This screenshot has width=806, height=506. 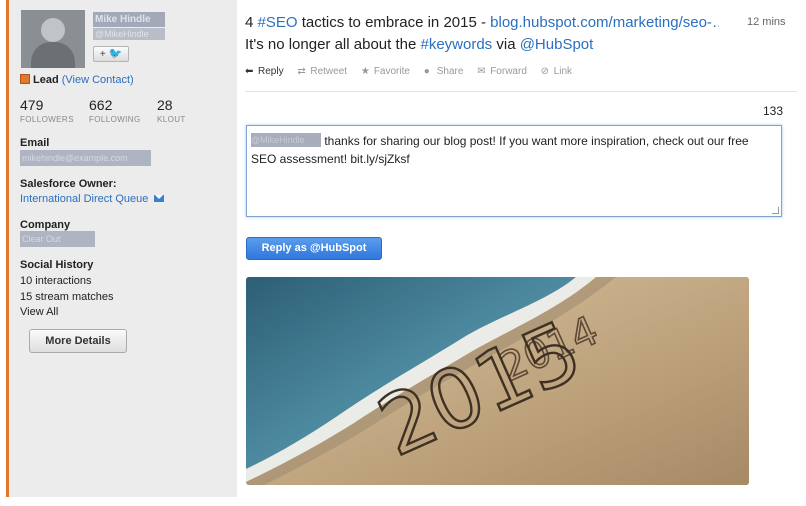 What do you see at coordinates (57, 265) in the screenshot?
I see `social-history-heading: Social History` at bounding box center [57, 265].